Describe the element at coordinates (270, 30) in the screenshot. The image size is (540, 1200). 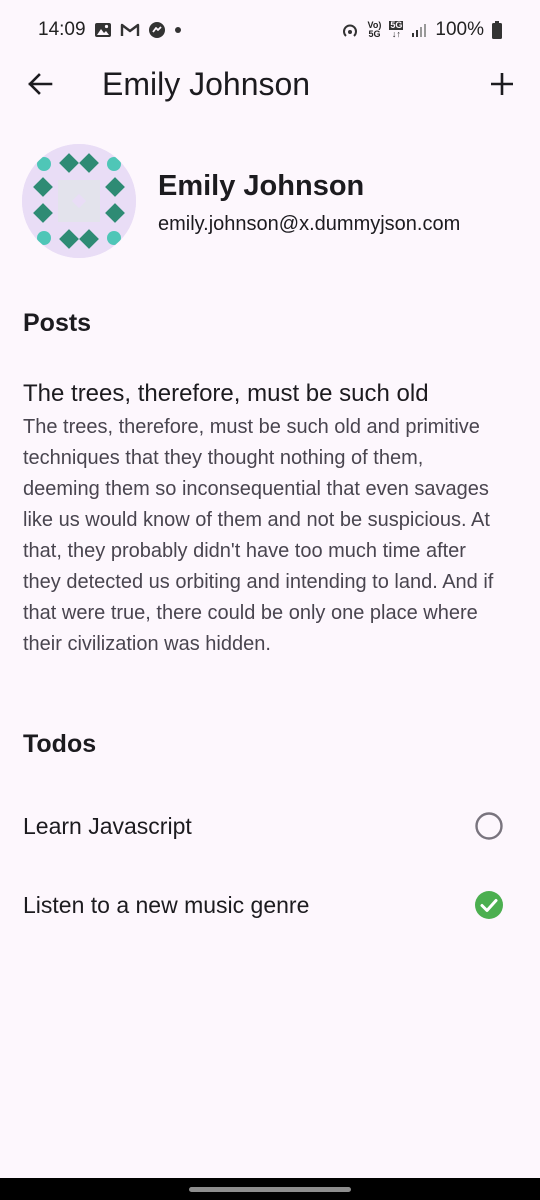
I see `status-bar: 14:09 Vo) 5G 5G ↓↑ 100%` at that location.